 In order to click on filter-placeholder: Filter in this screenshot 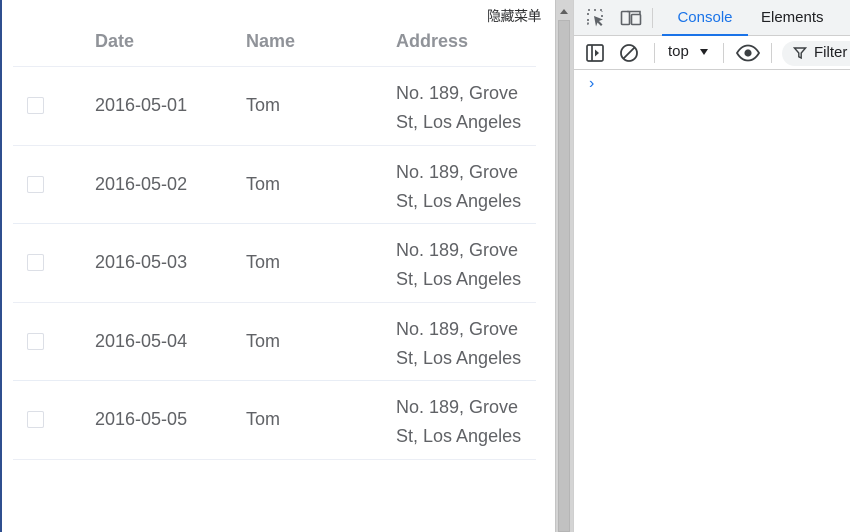, I will do `click(831, 52)`.